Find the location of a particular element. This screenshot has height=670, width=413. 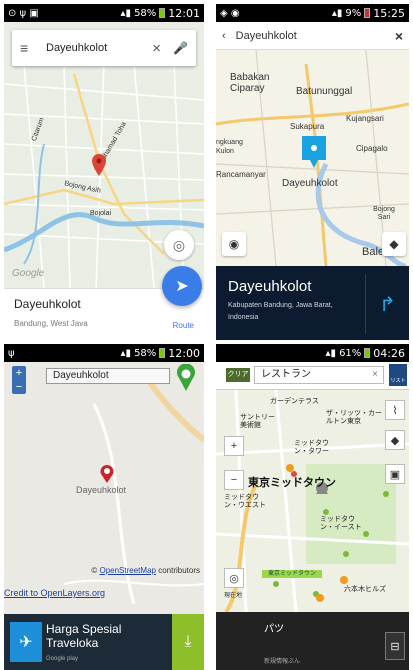

bottom-small-label: 新規情報ぶん is located at coordinates (282, 662).